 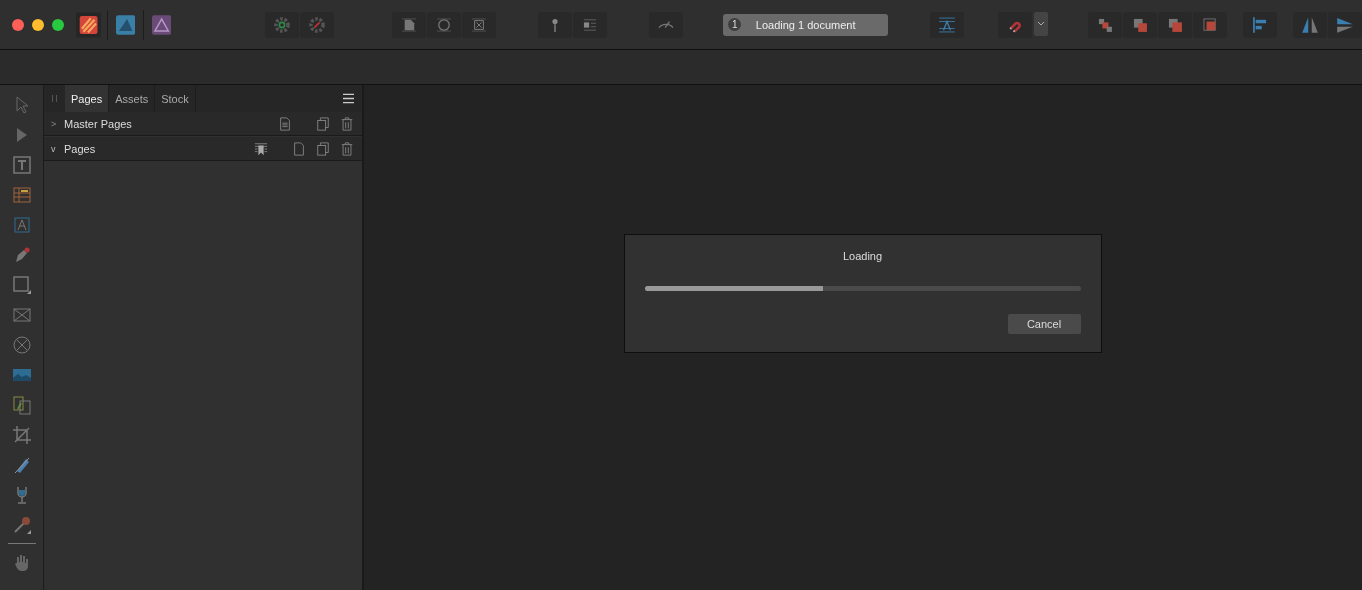 I want to click on frame-icon, so click(x=479, y=24).